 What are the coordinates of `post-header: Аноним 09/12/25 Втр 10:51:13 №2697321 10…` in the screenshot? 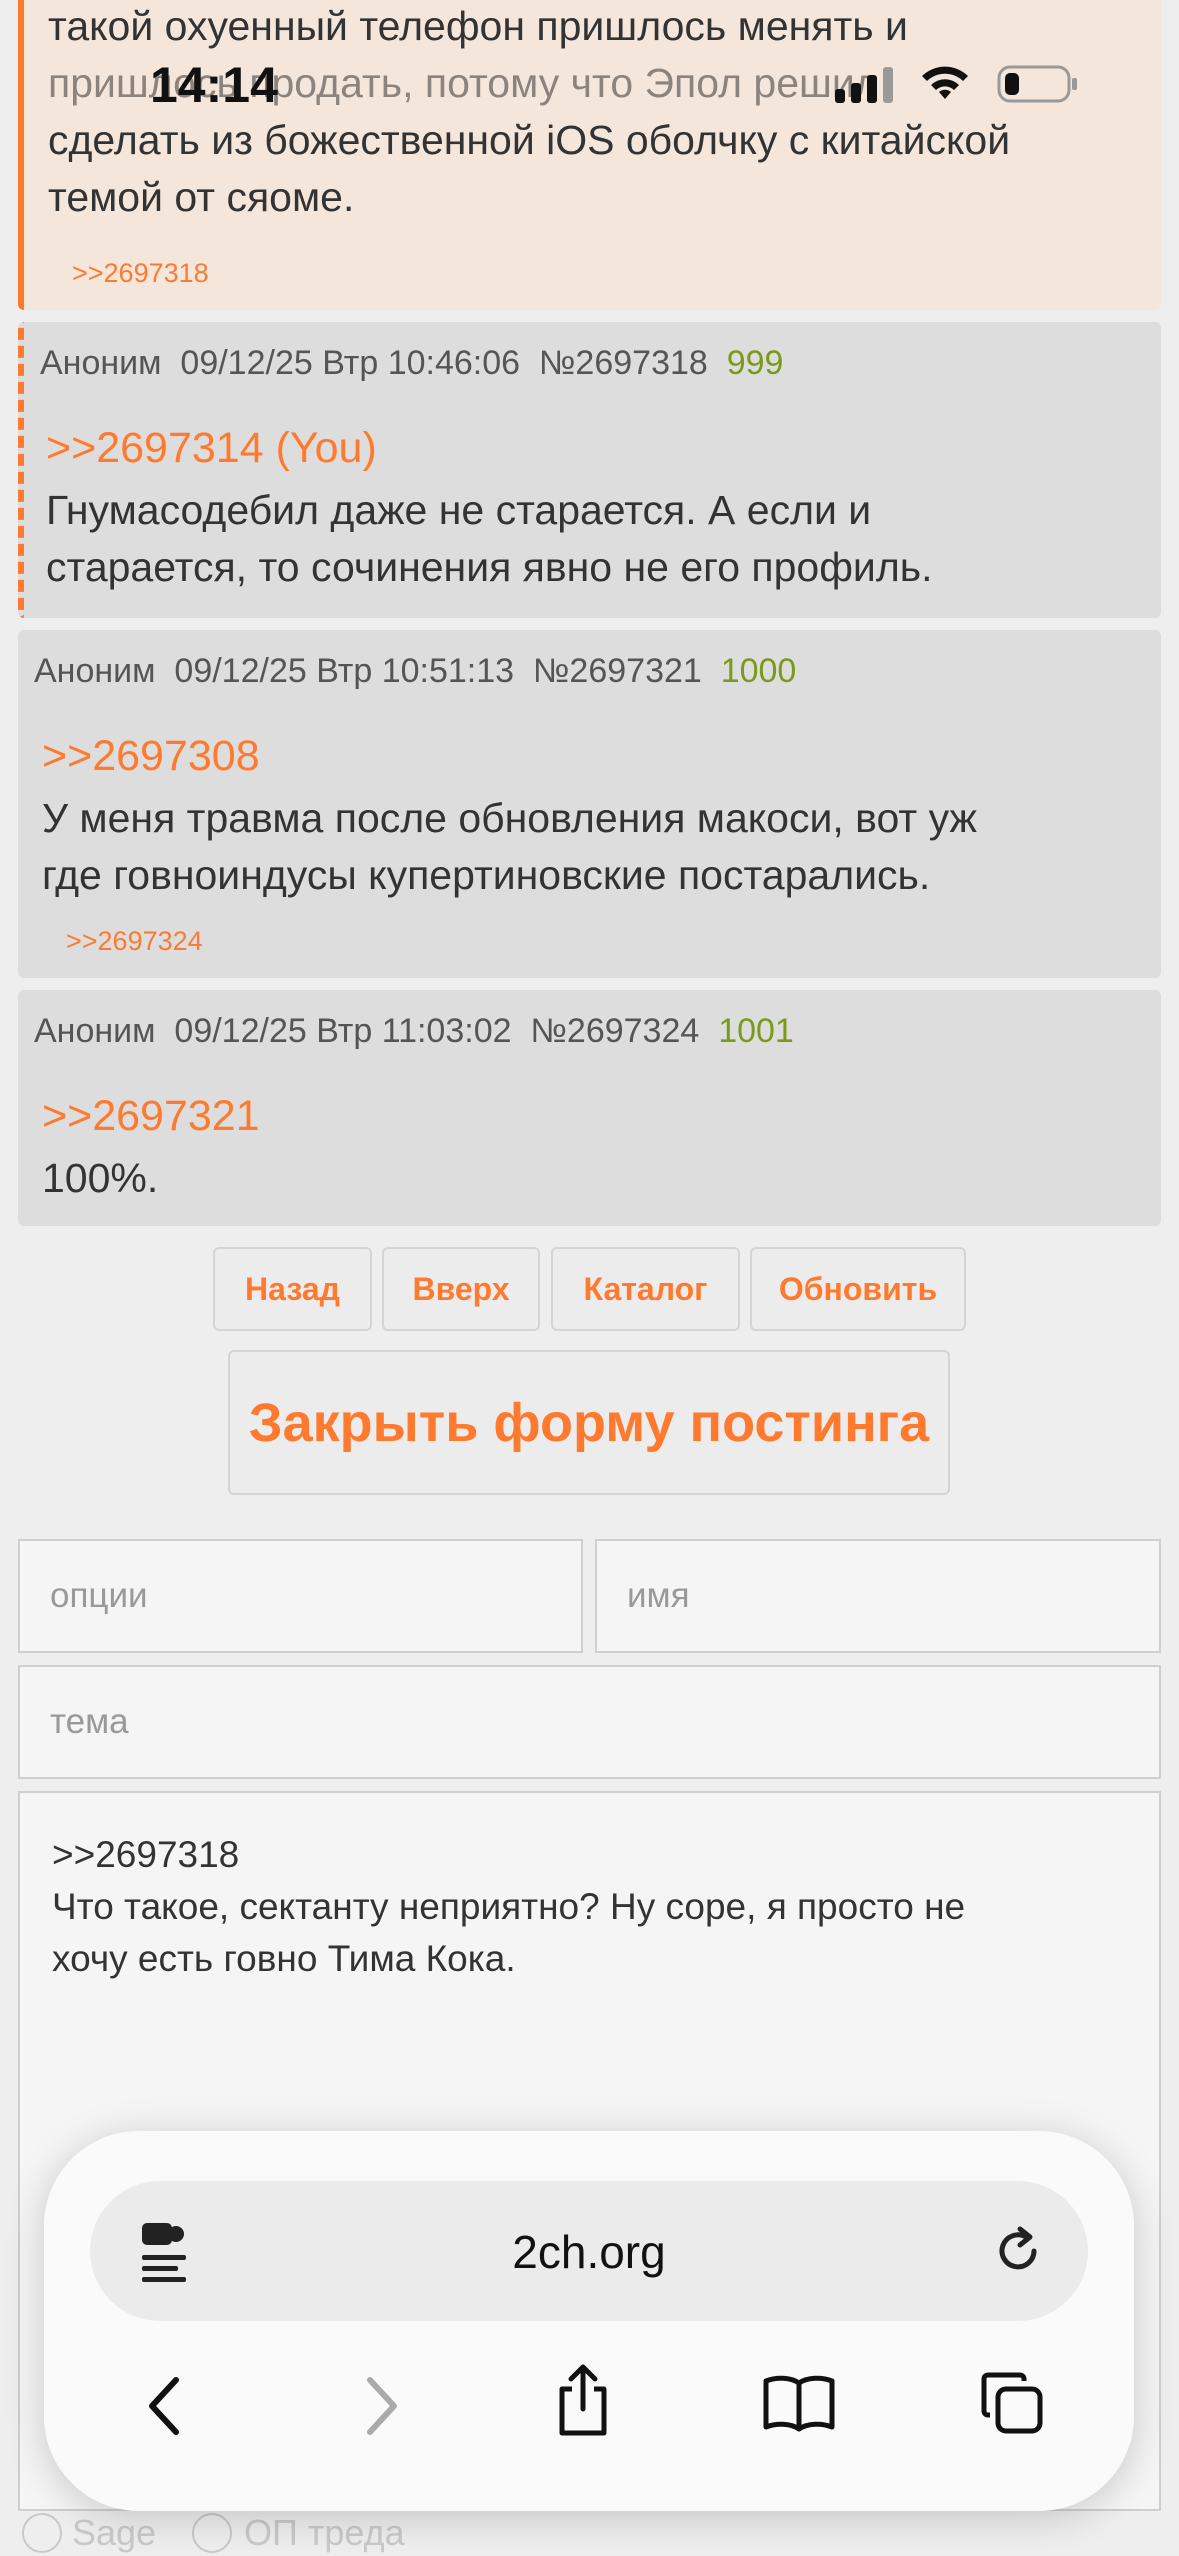 It's located at (415, 671).